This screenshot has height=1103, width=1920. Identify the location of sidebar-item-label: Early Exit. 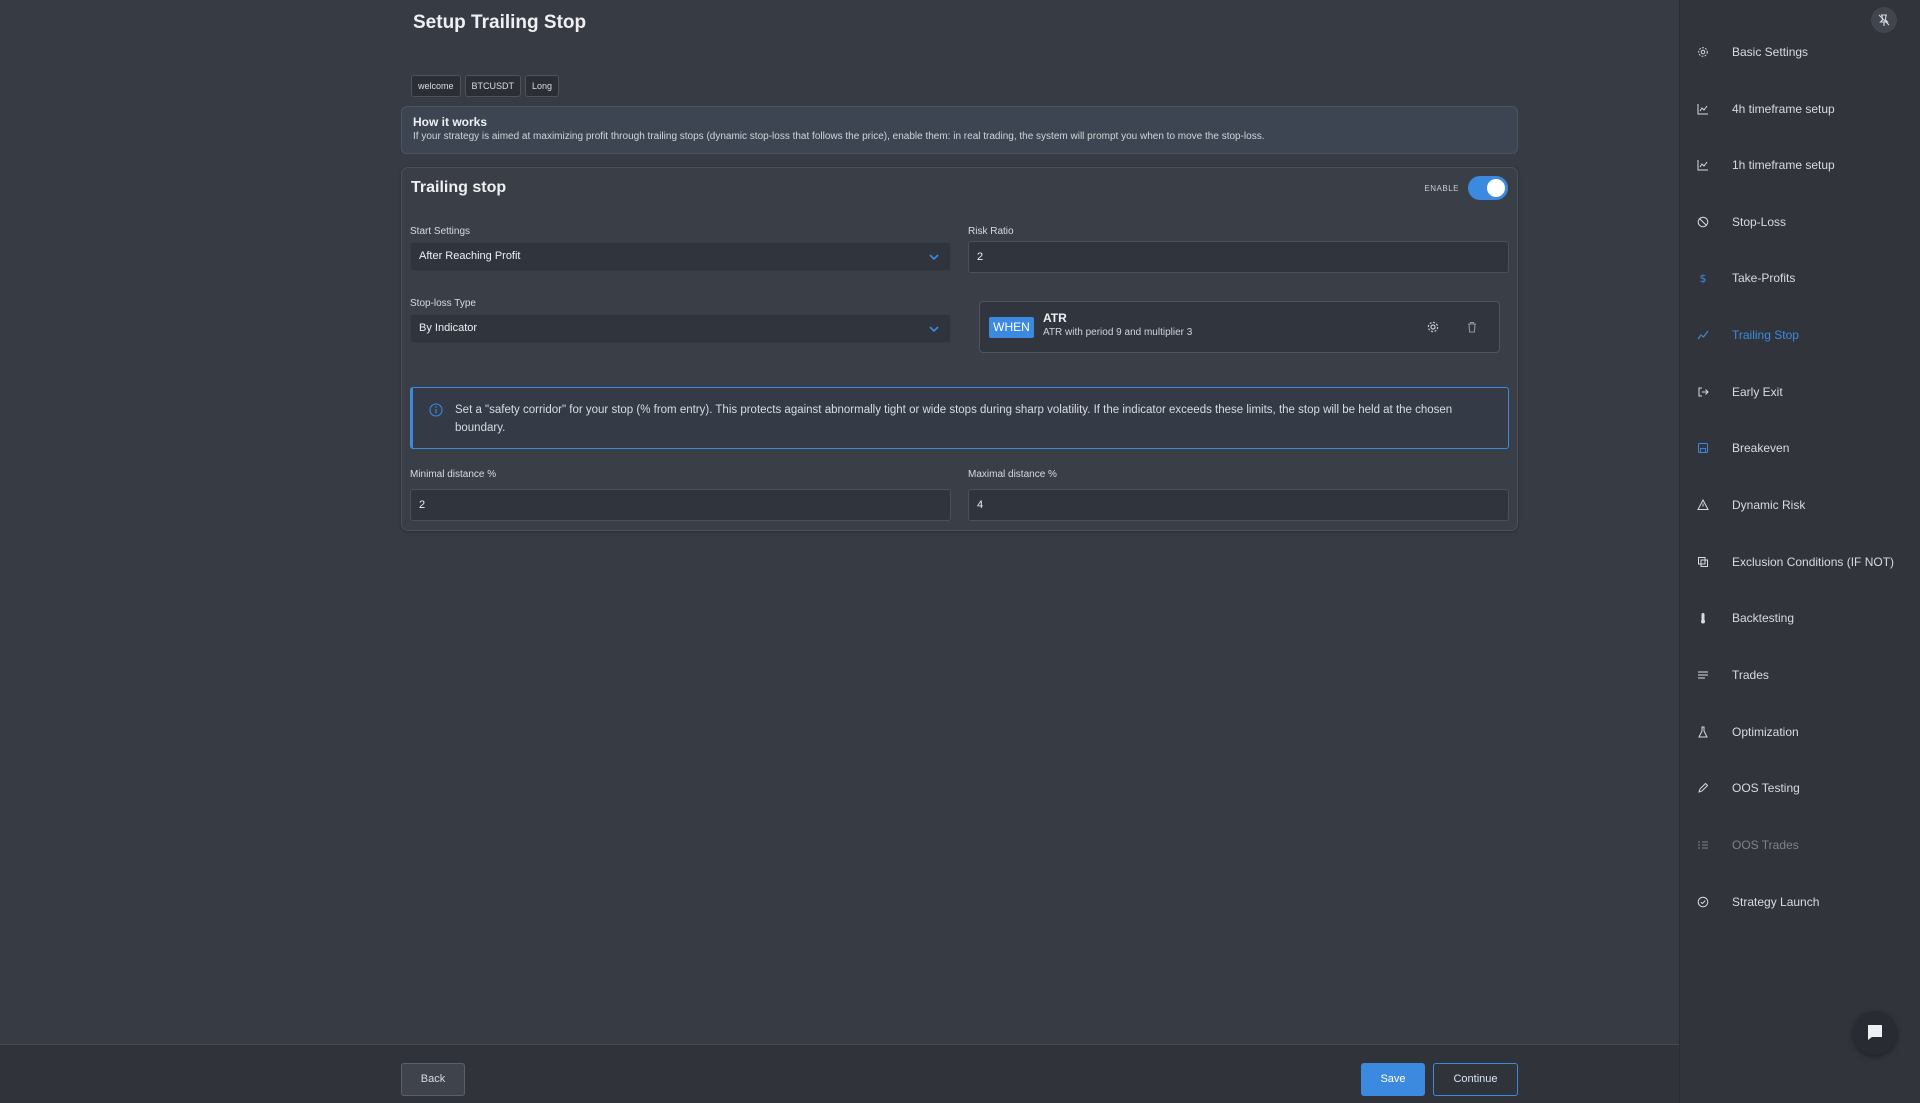
(1757, 392).